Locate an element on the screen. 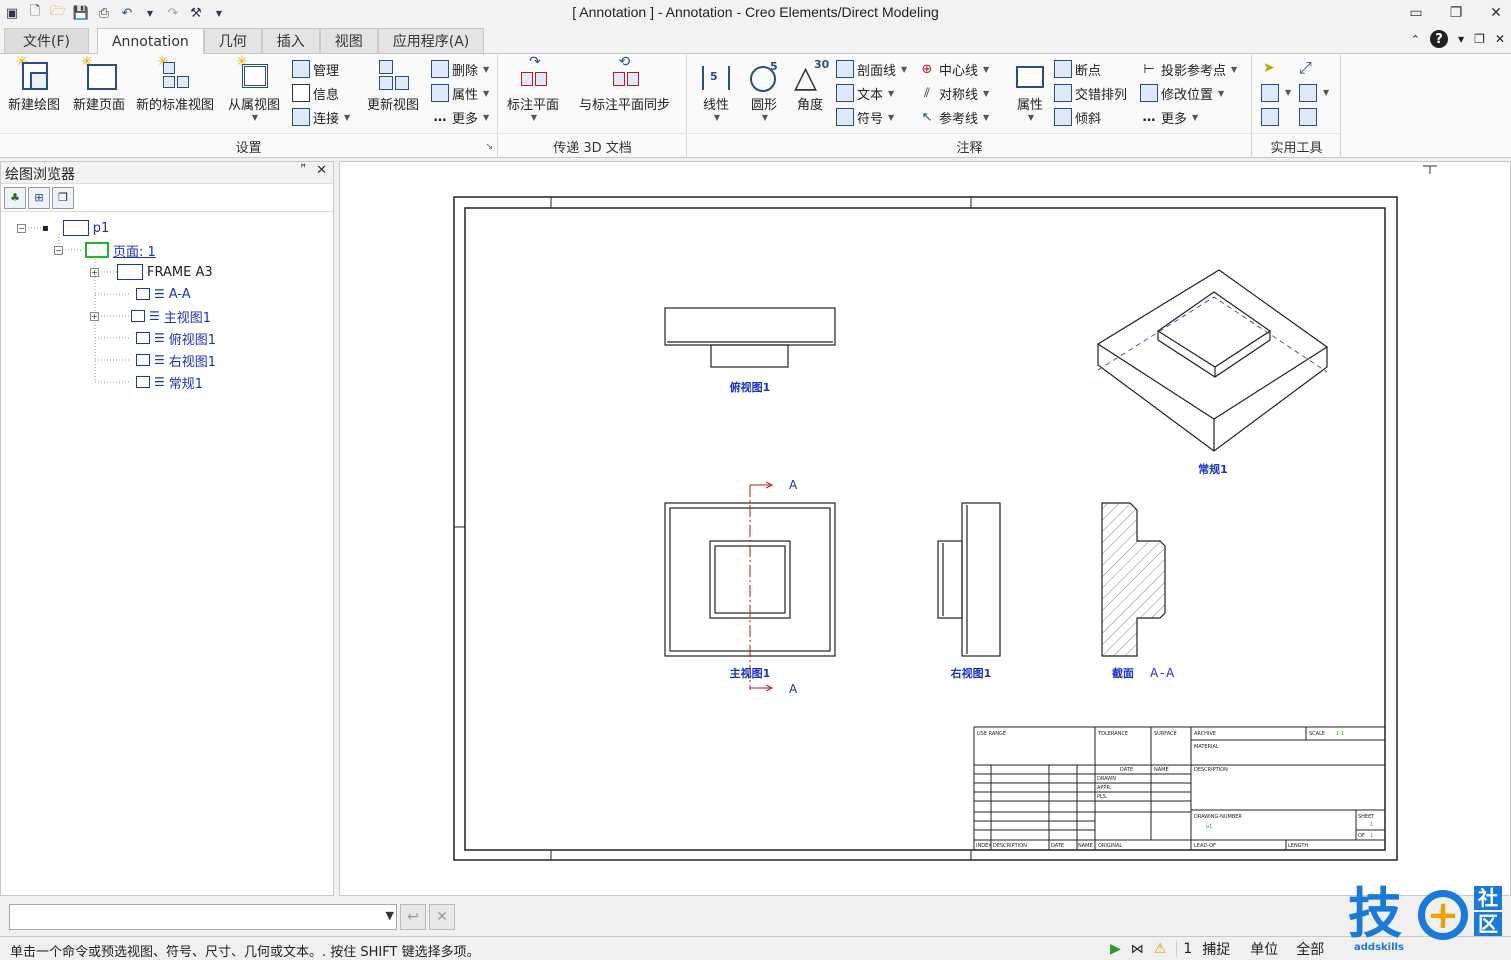 The height and width of the screenshot is (960, 1511). subview-dropdown-icon: ▼ is located at coordinates (255, 117).